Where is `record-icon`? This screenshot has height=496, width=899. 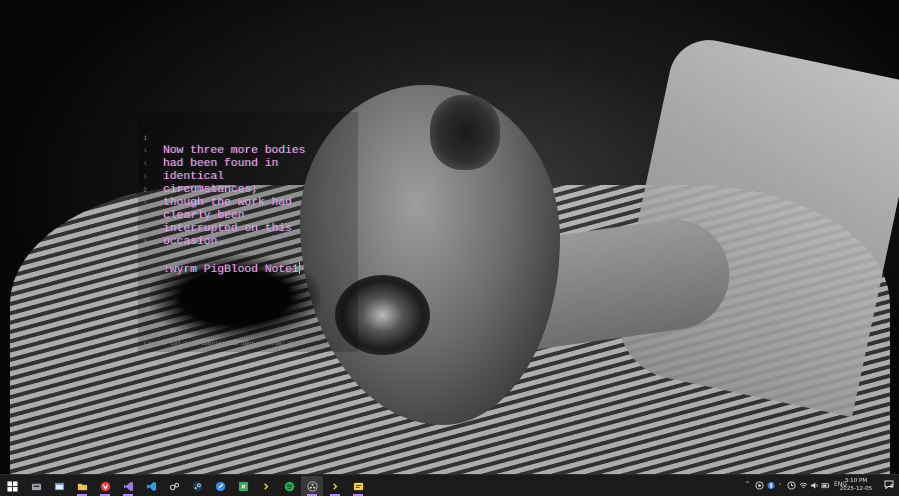 record-icon is located at coordinates (312, 486).